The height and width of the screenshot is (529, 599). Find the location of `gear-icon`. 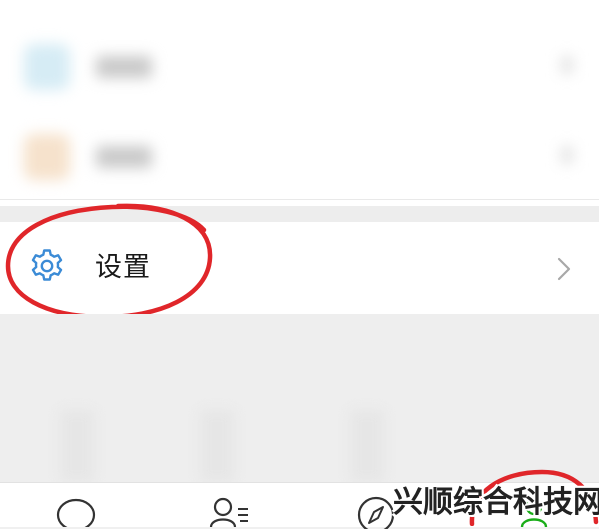

gear-icon is located at coordinates (47, 265).